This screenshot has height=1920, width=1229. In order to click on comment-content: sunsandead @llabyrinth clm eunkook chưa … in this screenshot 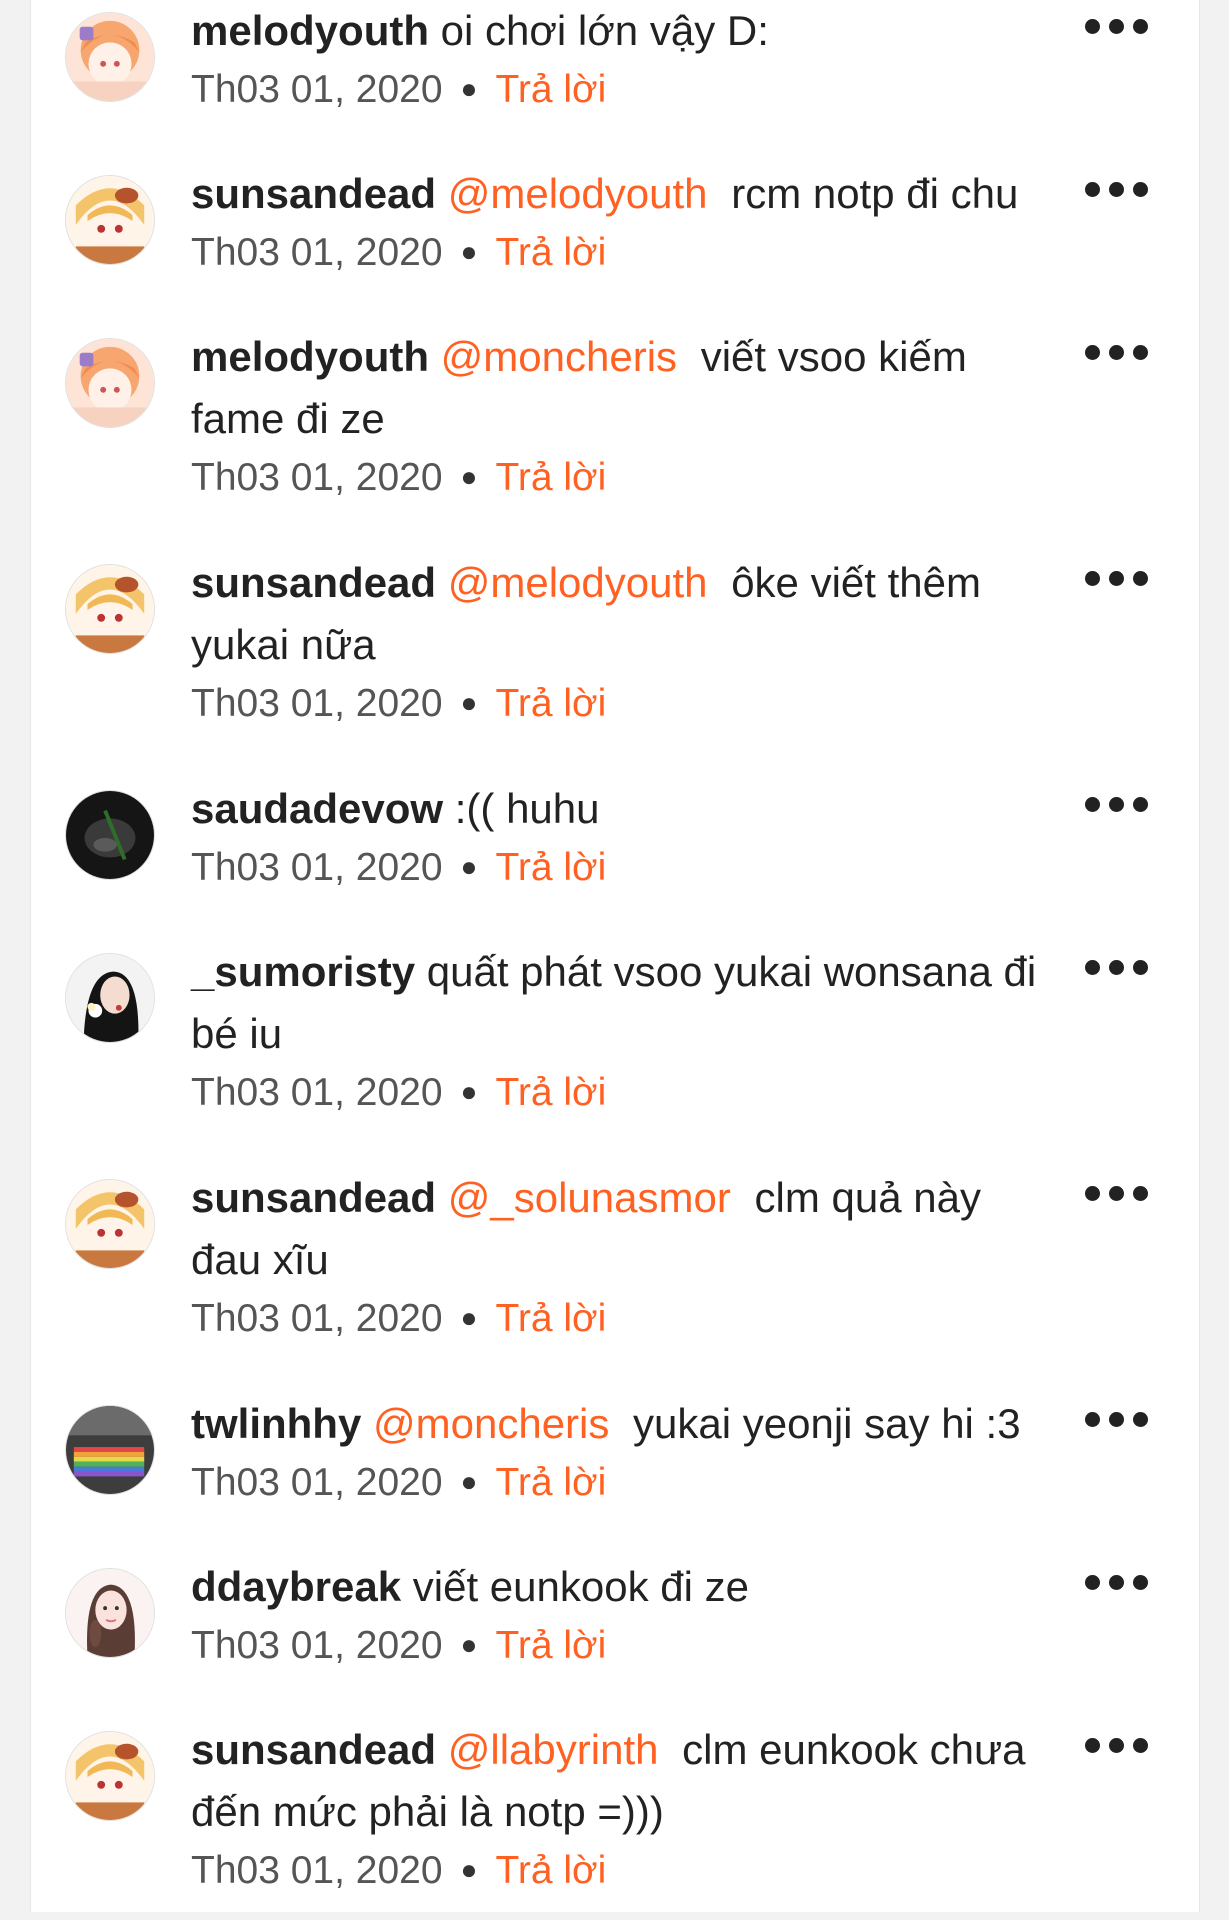, I will do `click(621, 1807)`.